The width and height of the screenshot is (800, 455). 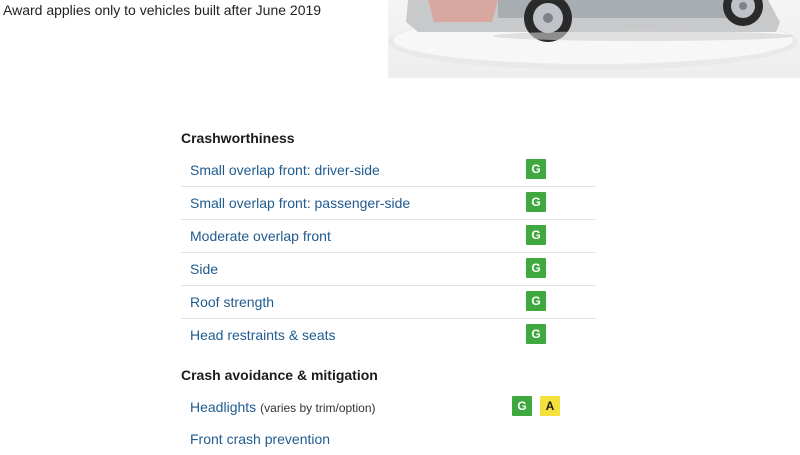 I want to click on rating-row: Side G, so click(x=388, y=269).